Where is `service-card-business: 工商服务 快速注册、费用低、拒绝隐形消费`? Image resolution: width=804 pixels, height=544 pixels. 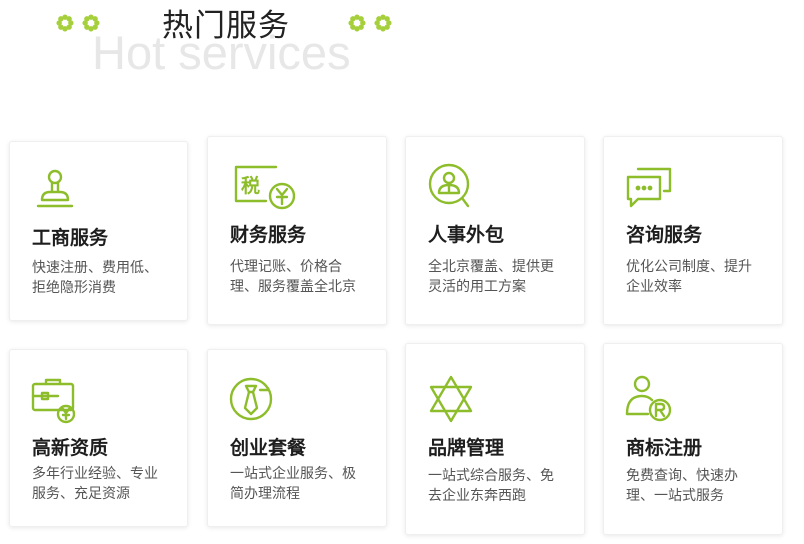
service-card-business: 工商服务 快速注册、费用低、拒绝隐形消费 is located at coordinates (98, 231).